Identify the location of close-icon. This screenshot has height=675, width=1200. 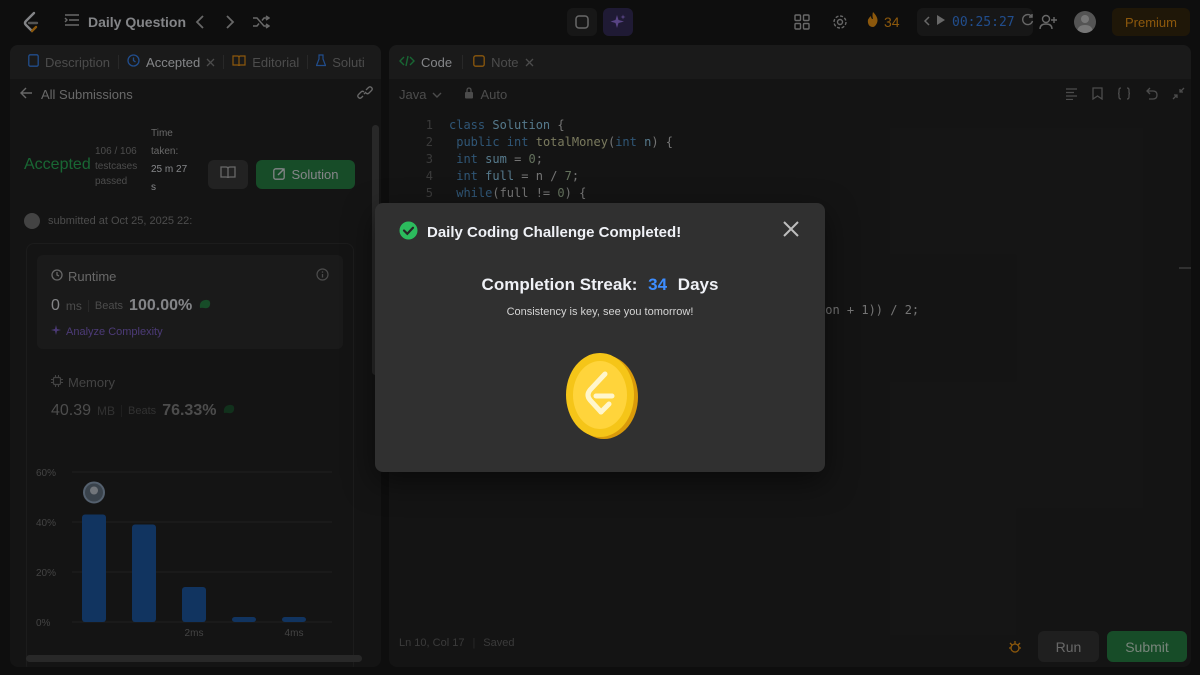
(791, 229).